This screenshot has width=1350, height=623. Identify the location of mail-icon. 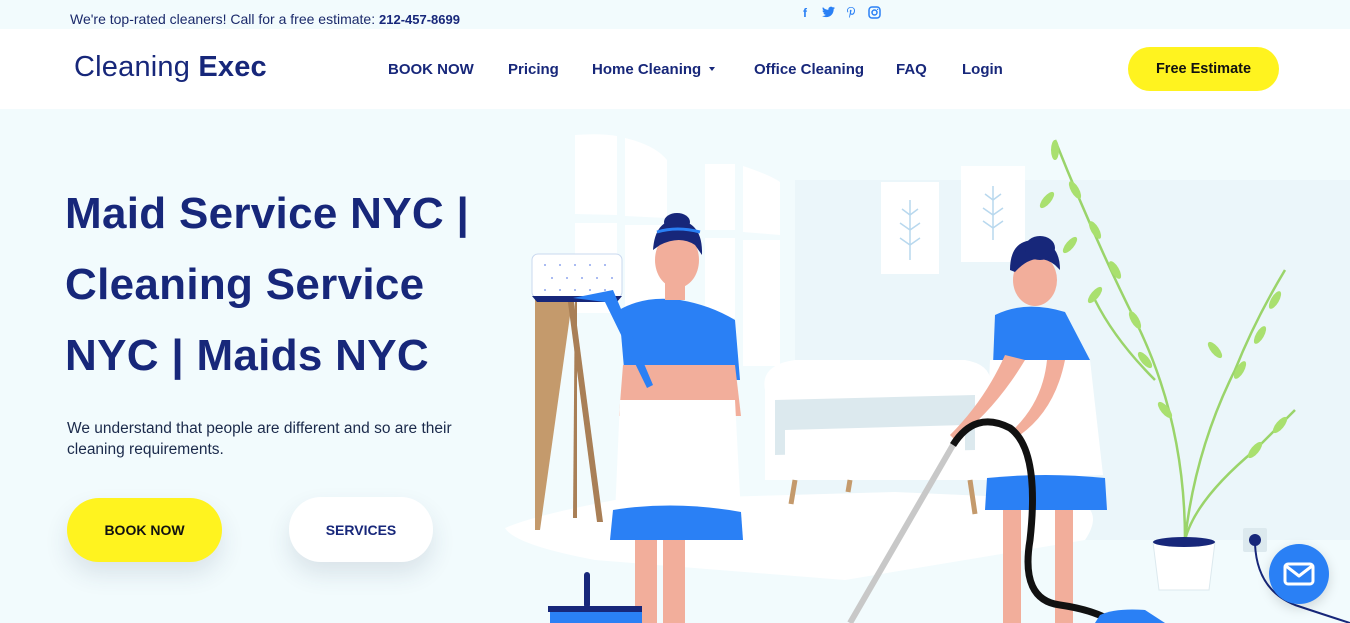
(1299, 574).